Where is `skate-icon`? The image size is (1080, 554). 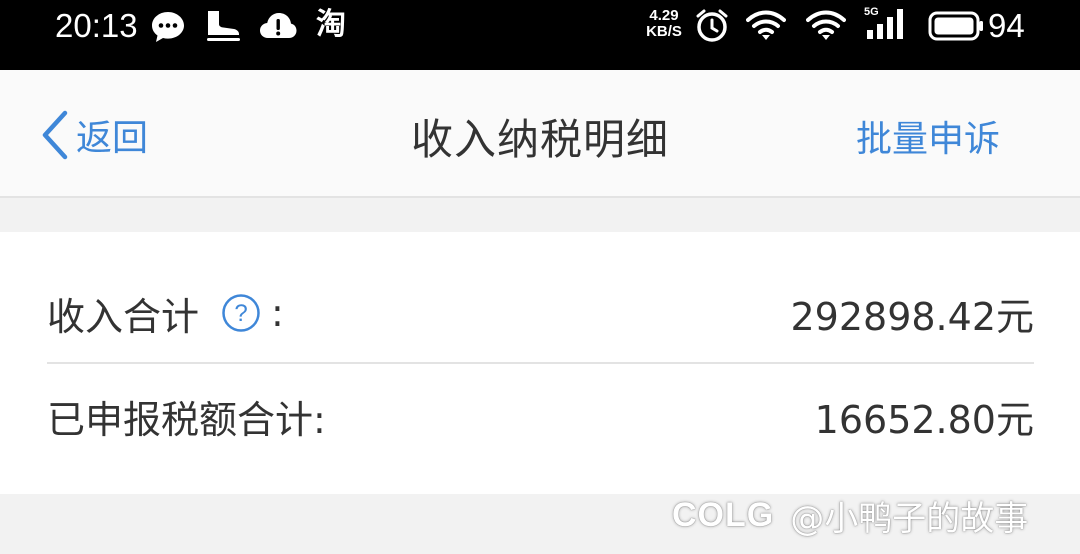 skate-icon is located at coordinates (223, 28).